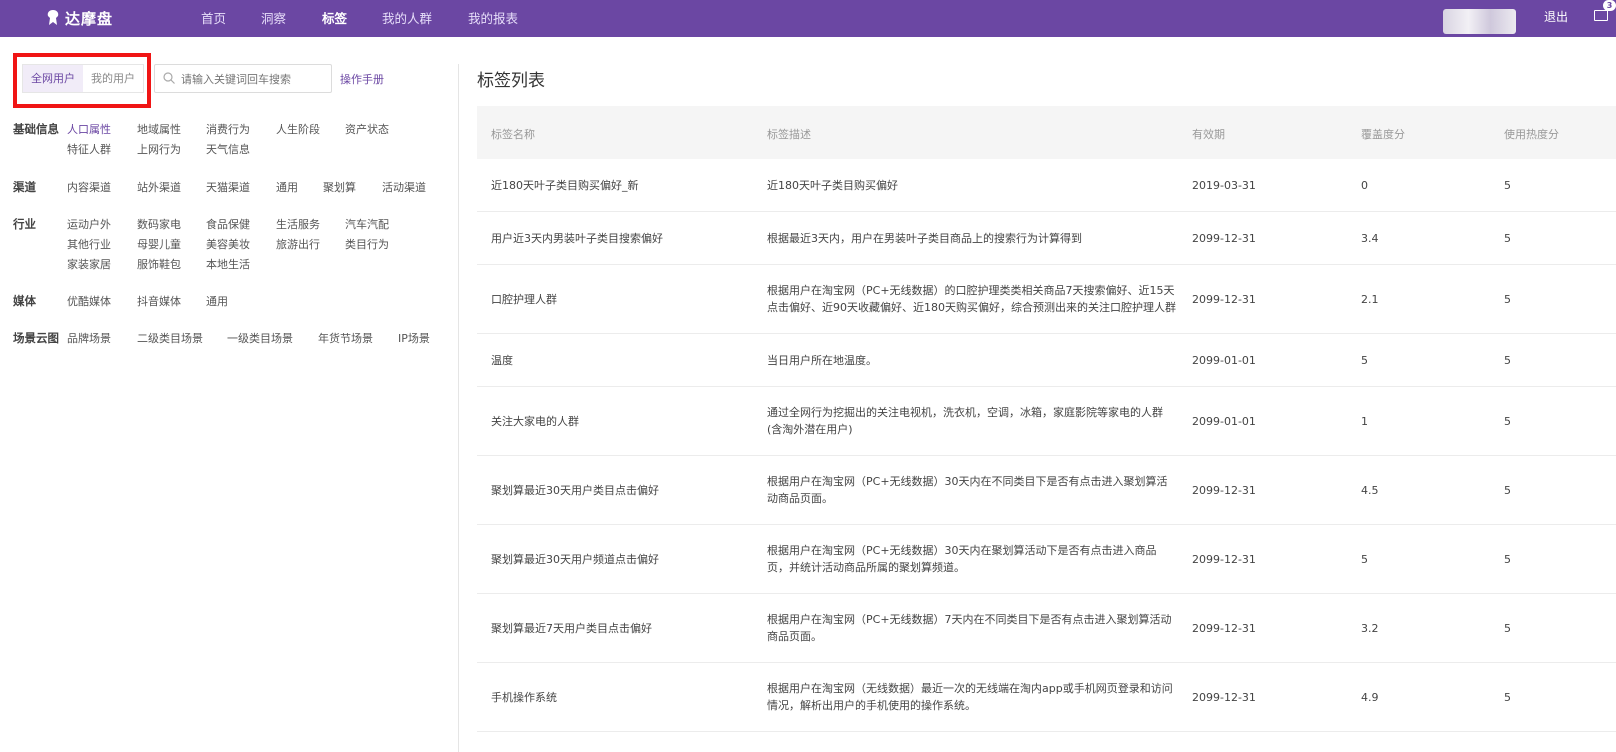 This screenshot has width=1616, height=752. What do you see at coordinates (502, 360) in the screenshot?
I see `tag-name: 温度` at bounding box center [502, 360].